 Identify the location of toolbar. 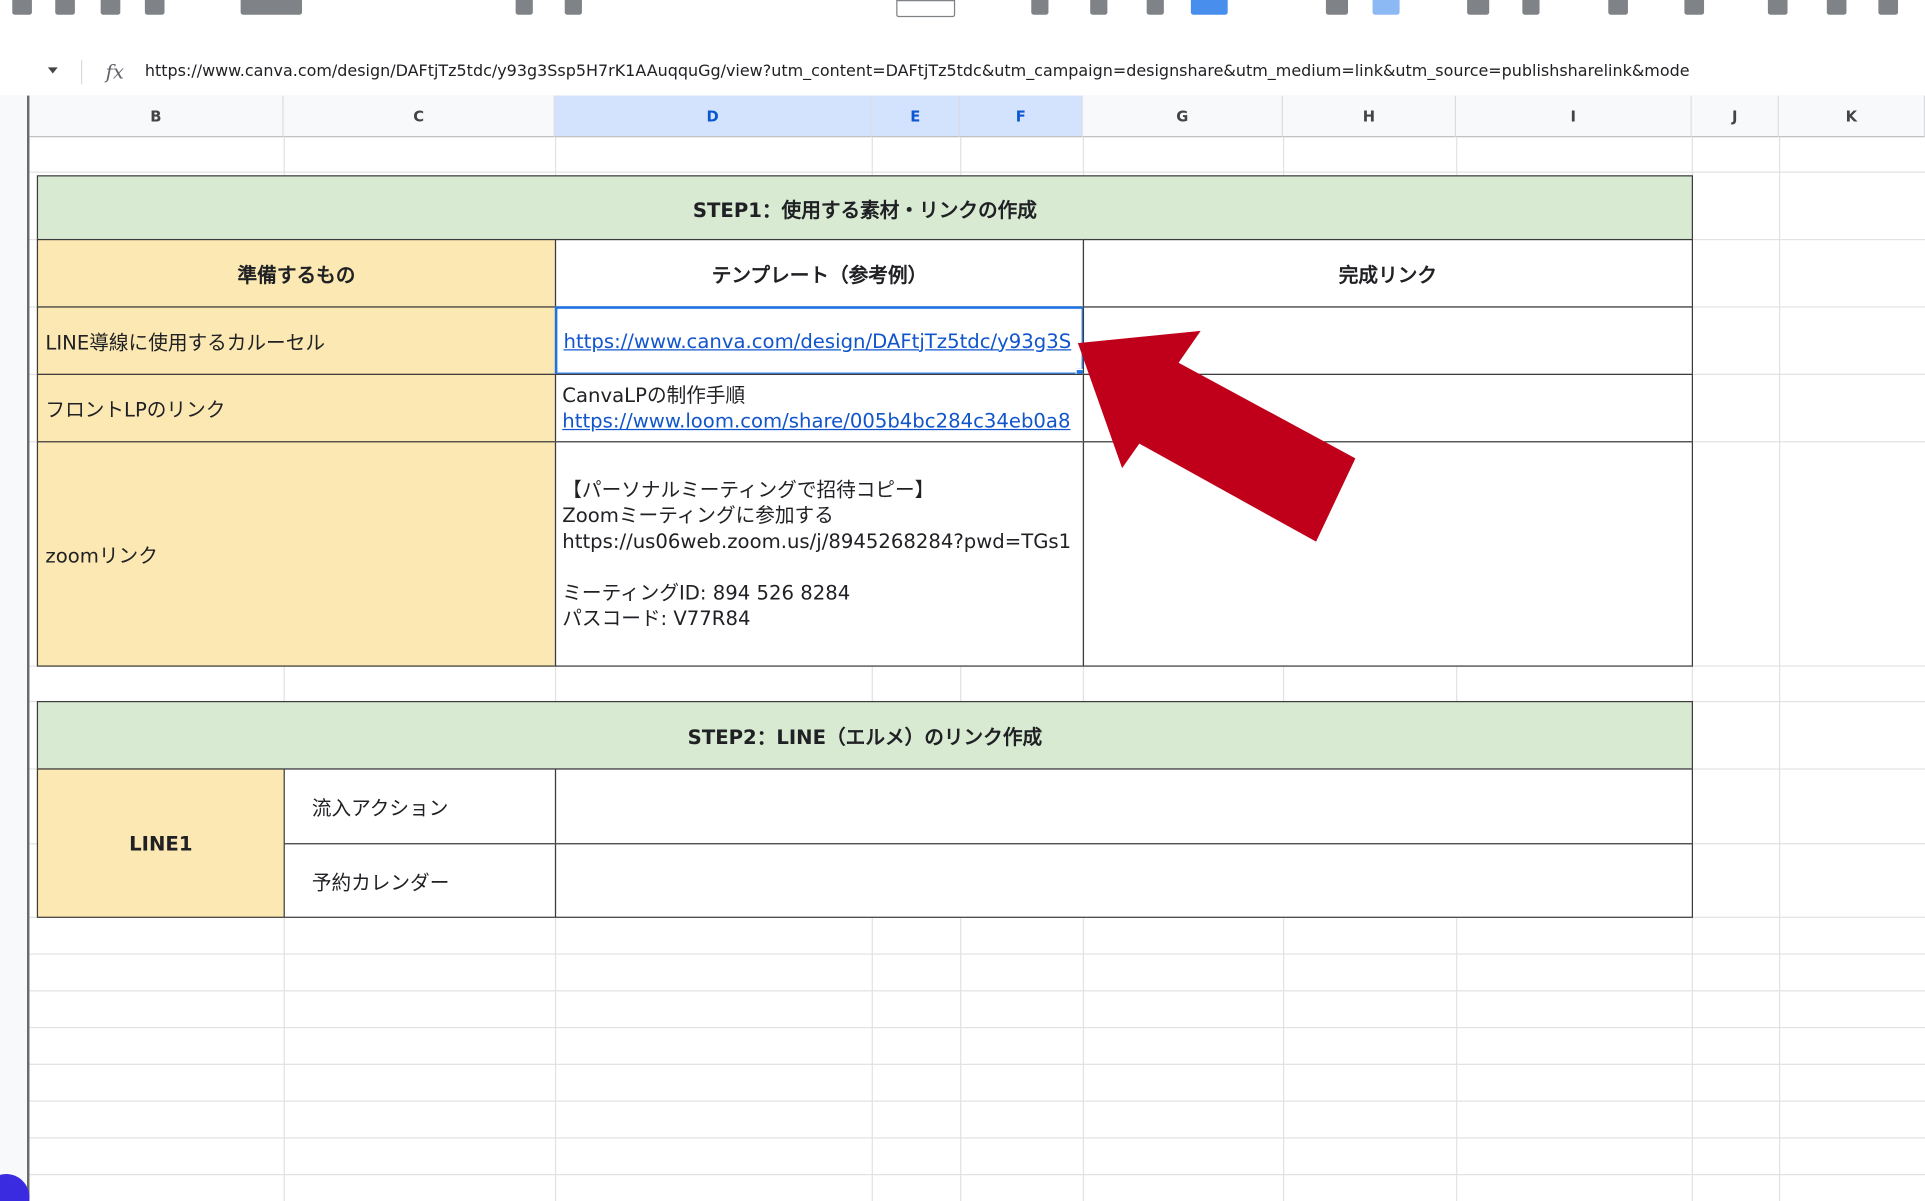
(962, 25).